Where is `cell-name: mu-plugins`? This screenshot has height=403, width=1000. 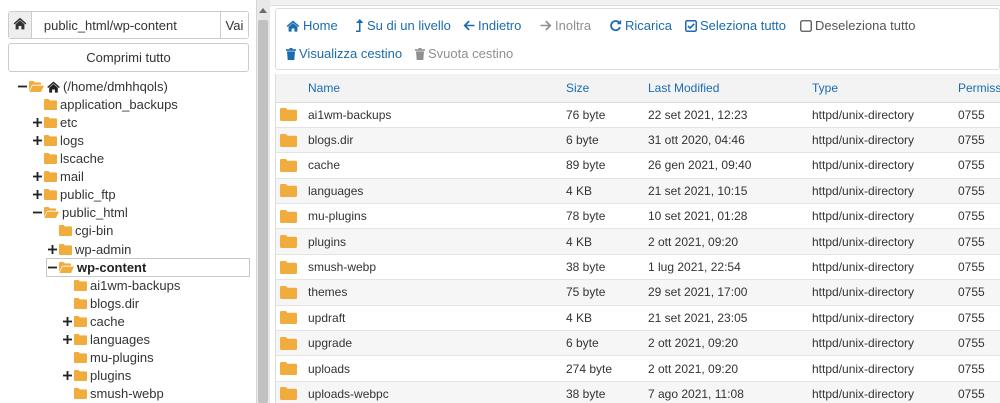 cell-name: mu-plugins is located at coordinates (437, 216).